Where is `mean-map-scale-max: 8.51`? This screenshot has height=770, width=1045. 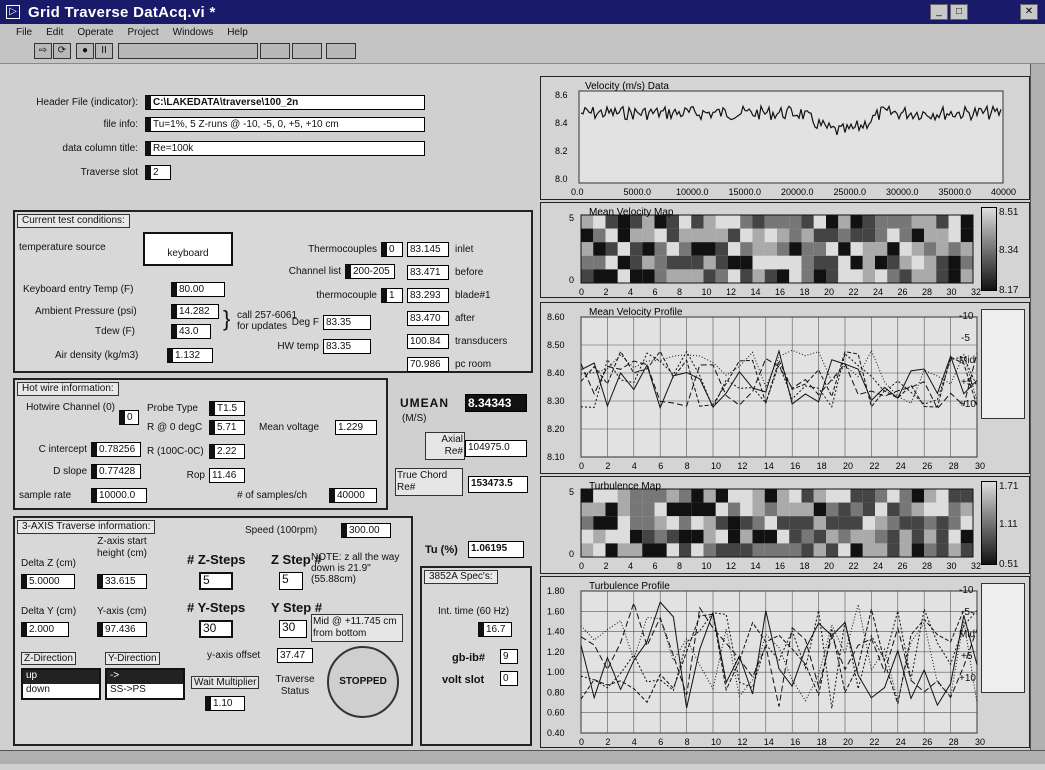 mean-map-scale-max: 8.51 is located at coordinates (1009, 212).